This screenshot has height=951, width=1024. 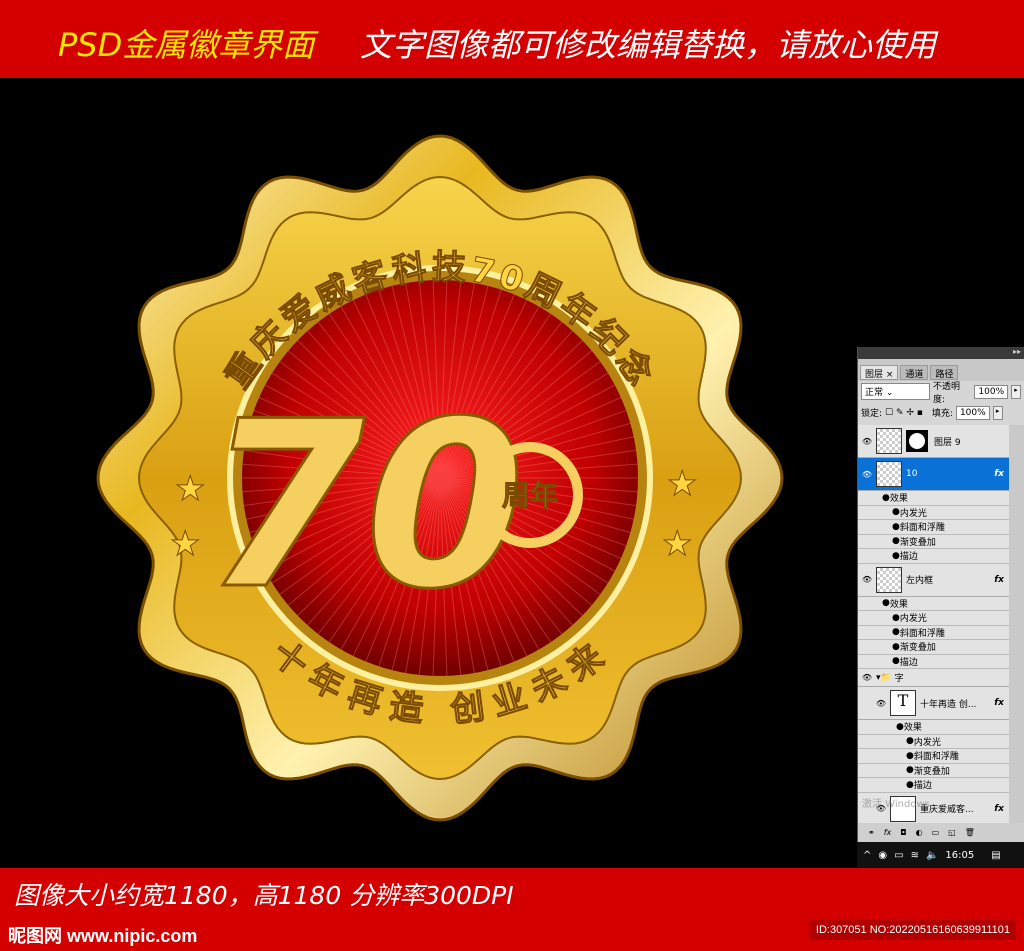 What do you see at coordinates (959, 855) in the screenshot?
I see `clock: 16:05` at bounding box center [959, 855].